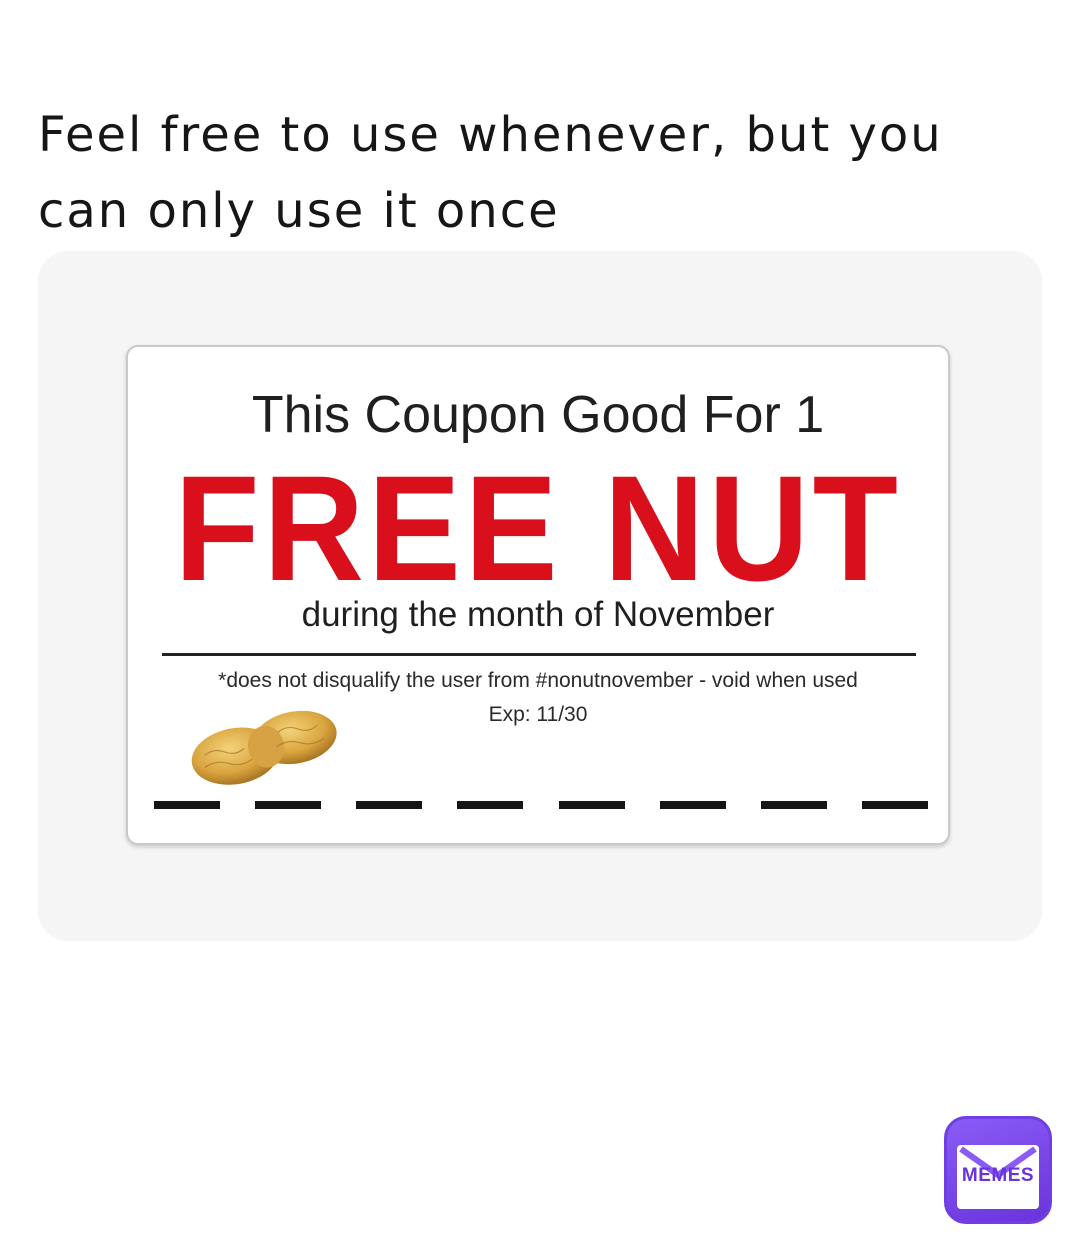 The image size is (1080, 1256). Describe the element at coordinates (998, 1175) in the screenshot. I see `memes-label: MEMES` at that location.